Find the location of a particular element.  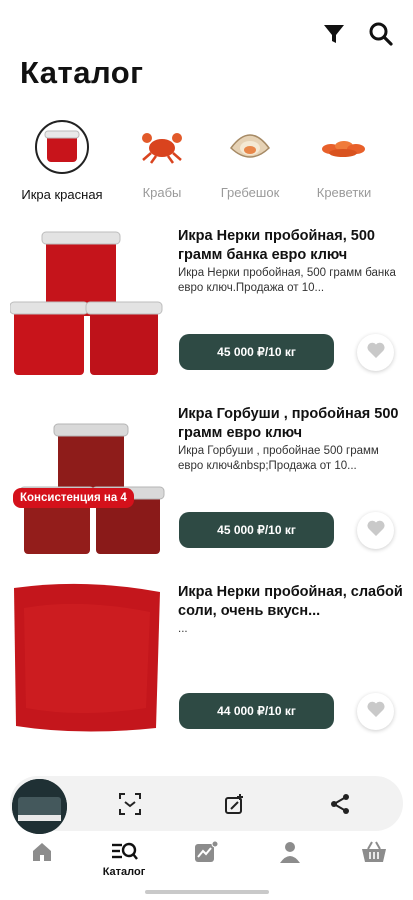

nav-basket is located at coordinates (374, 852).